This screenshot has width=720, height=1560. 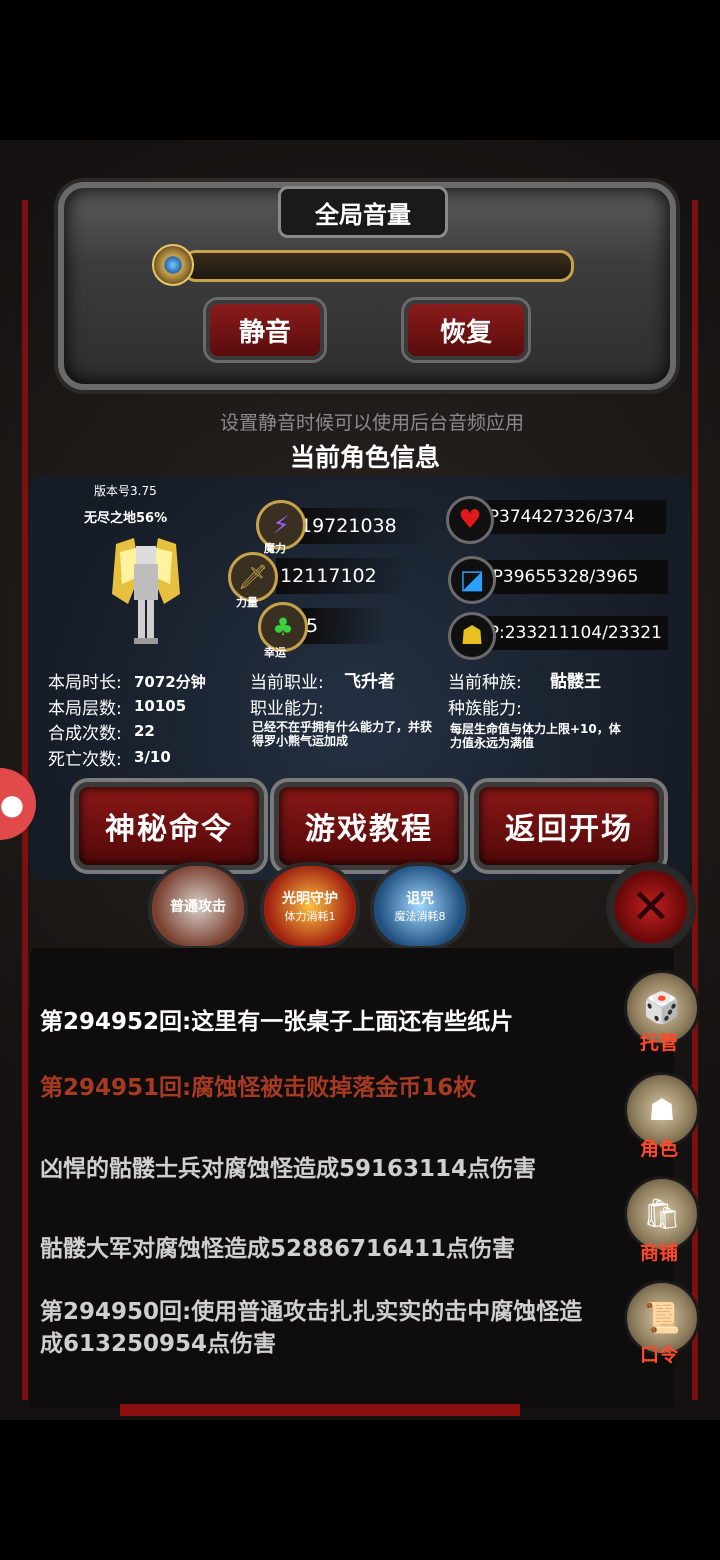 I want to click on back-to-start-button: 返回开场, so click(x=569, y=826).